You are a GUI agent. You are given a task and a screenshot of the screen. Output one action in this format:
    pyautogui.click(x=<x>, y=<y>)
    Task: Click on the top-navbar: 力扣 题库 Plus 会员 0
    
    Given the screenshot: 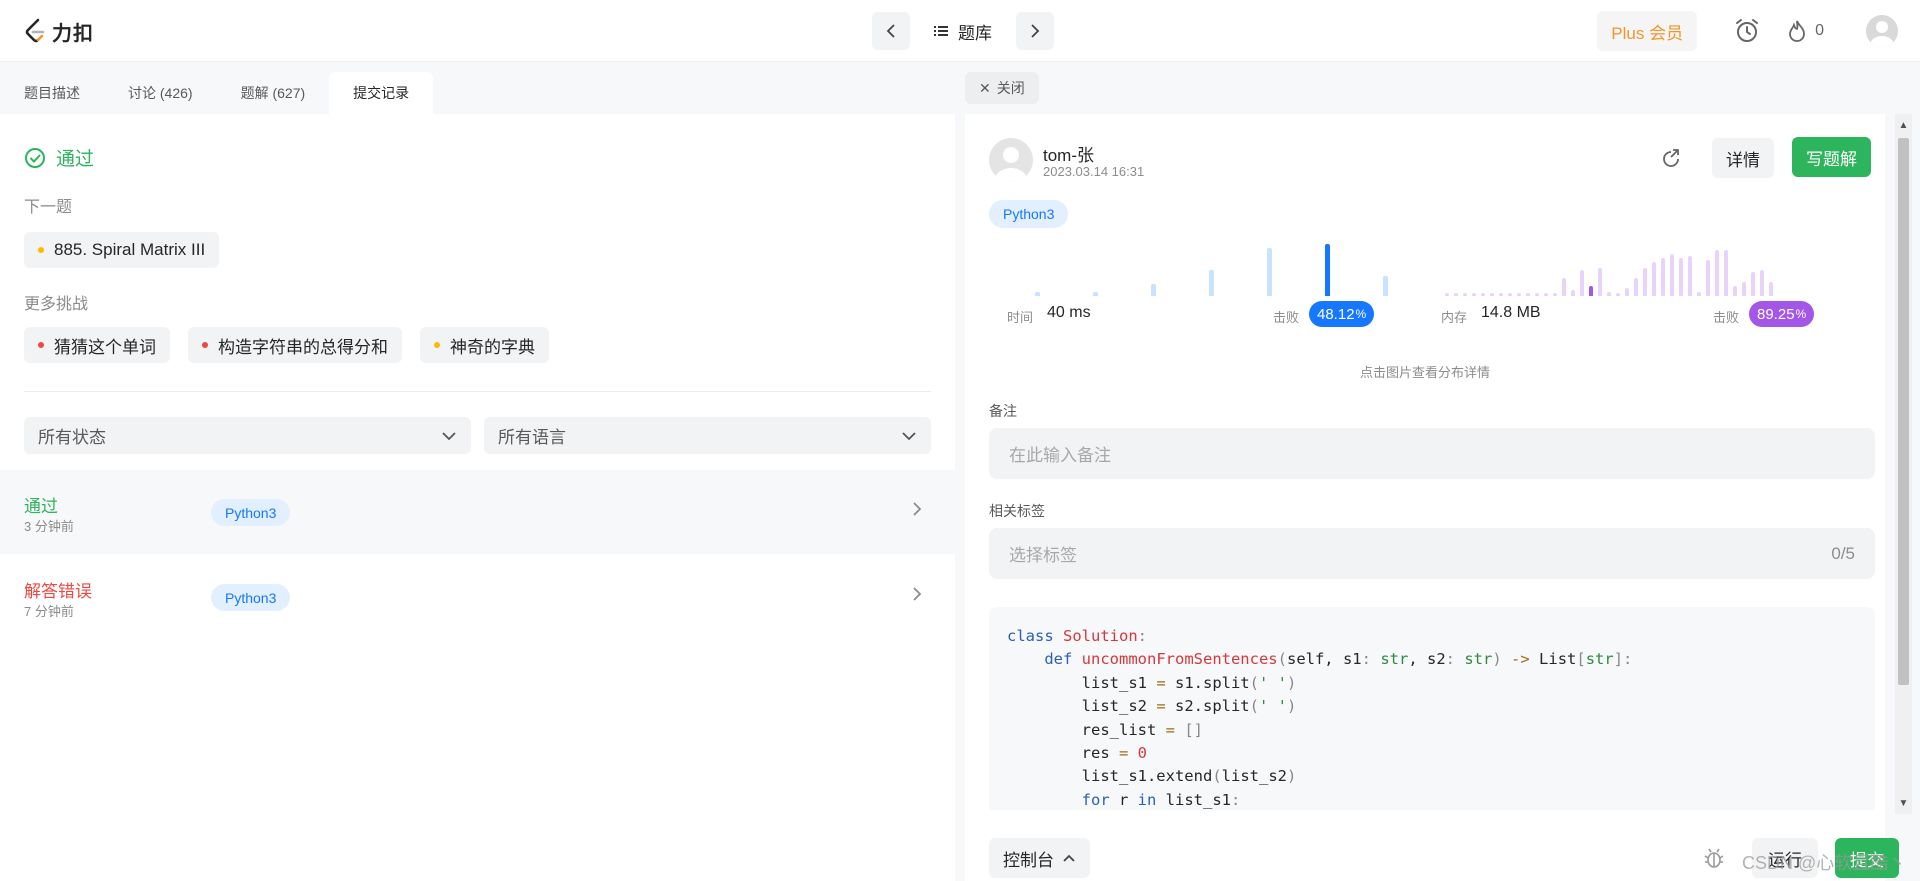 What is the action you would take?
    pyautogui.click(x=960, y=31)
    